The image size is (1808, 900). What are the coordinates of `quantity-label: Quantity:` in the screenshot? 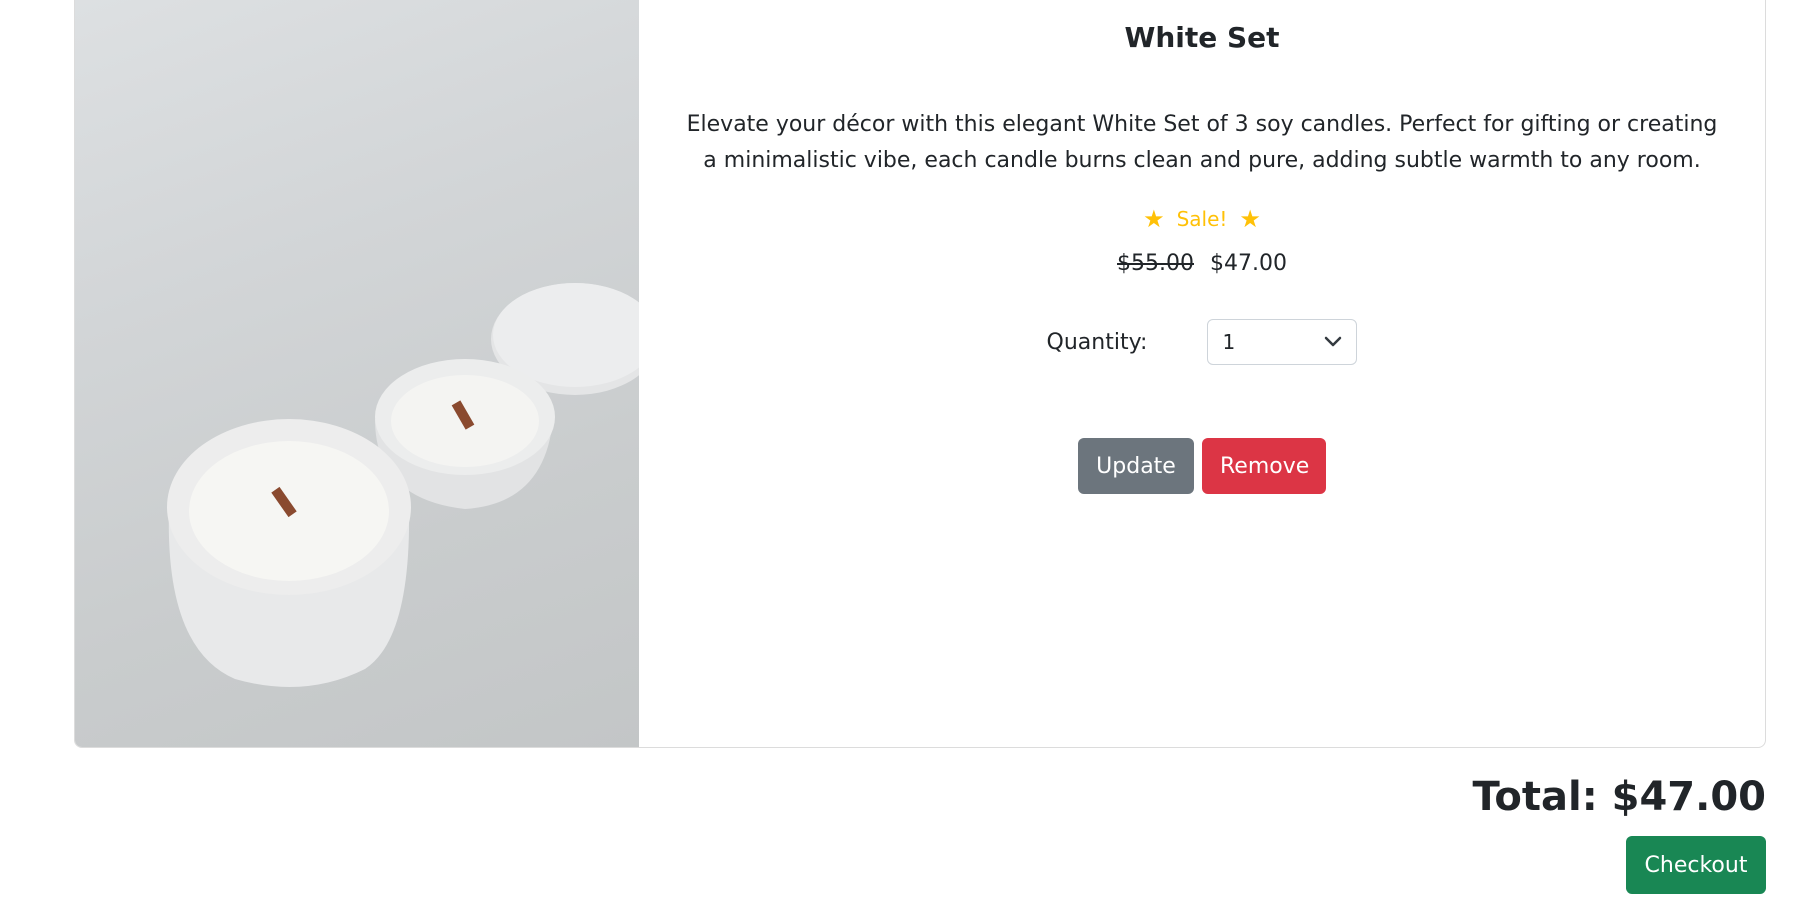 It's located at (1097, 342).